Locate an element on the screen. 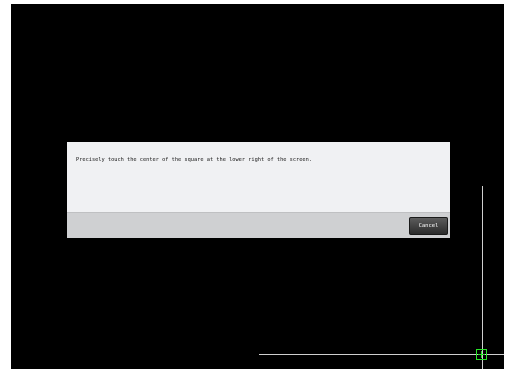 The width and height of the screenshot is (507, 371). cancel-button: Cancel is located at coordinates (428, 226).